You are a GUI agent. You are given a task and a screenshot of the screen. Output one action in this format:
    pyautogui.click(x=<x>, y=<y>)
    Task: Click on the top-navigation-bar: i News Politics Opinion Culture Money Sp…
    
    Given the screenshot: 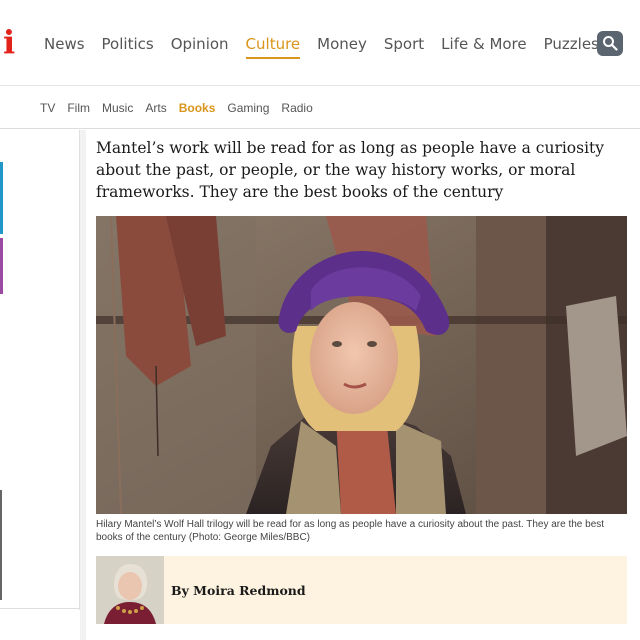 What is the action you would take?
    pyautogui.click(x=320, y=43)
    